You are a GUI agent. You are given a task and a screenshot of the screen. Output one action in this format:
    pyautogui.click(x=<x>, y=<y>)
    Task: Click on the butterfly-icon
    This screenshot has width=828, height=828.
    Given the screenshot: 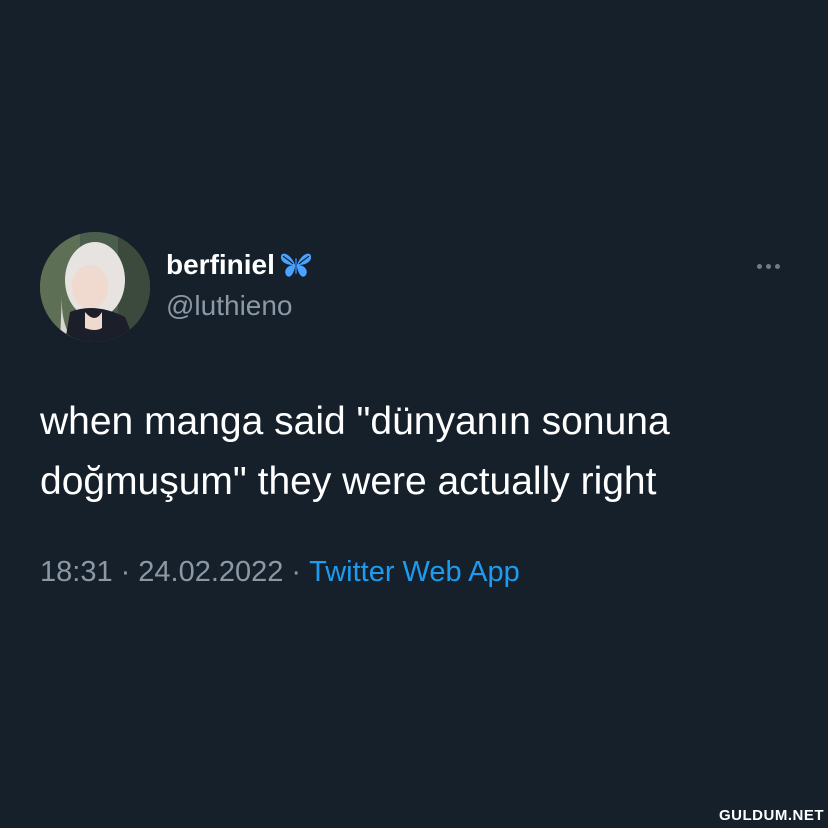 What is the action you would take?
    pyautogui.click(x=296, y=265)
    